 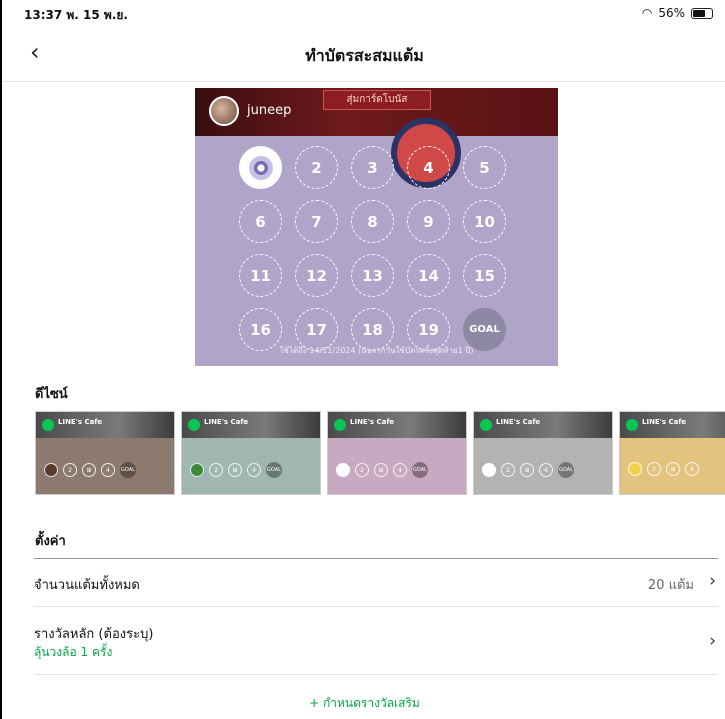 I want to click on mini-slots: 2 ⊞ 4, so click(x=663, y=469).